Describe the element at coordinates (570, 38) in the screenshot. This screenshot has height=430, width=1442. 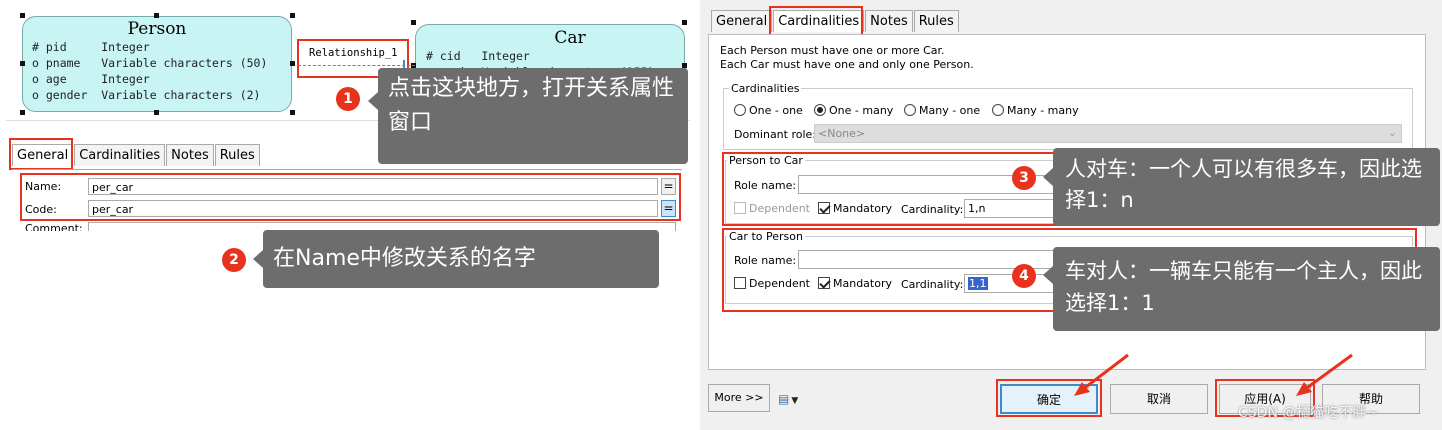
I see `car-title: Car` at that location.